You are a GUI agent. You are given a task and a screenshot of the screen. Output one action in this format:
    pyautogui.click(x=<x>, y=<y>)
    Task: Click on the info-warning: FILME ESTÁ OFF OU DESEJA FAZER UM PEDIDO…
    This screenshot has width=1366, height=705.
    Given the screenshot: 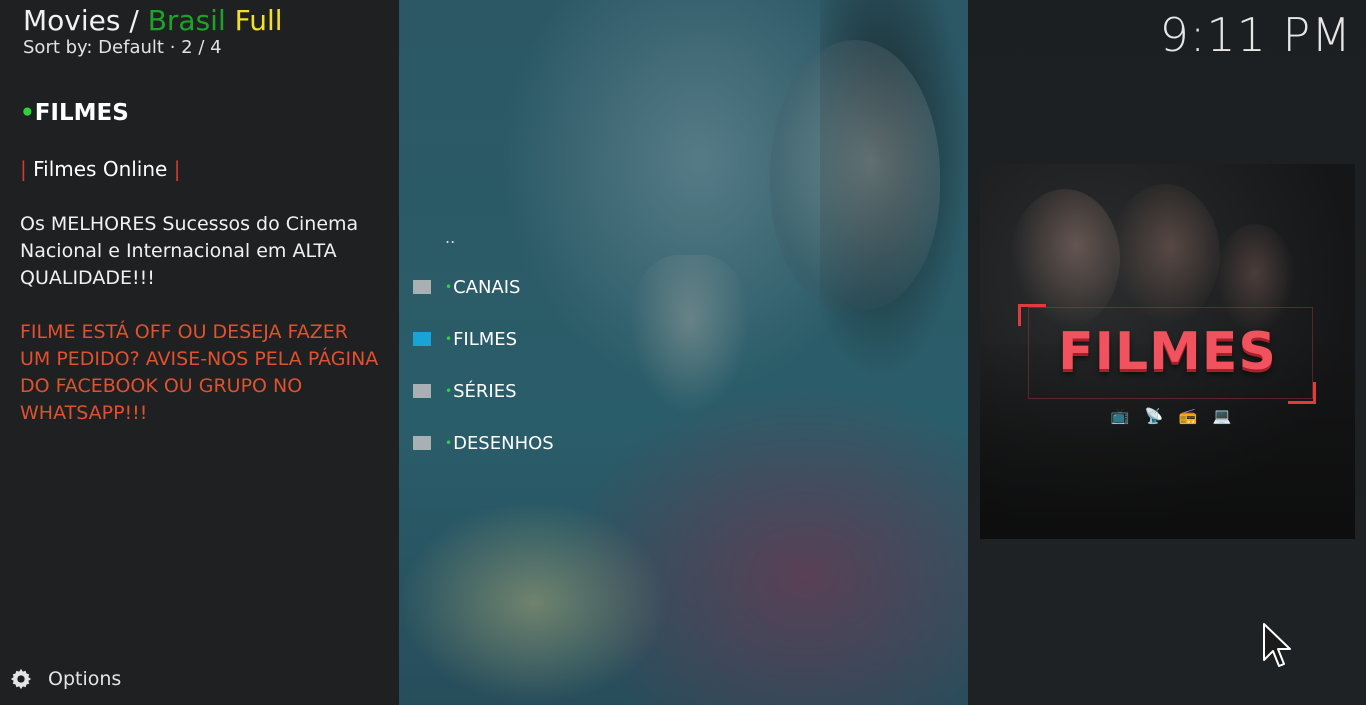 What is the action you would take?
    pyautogui.click(x=199, y=372)
    